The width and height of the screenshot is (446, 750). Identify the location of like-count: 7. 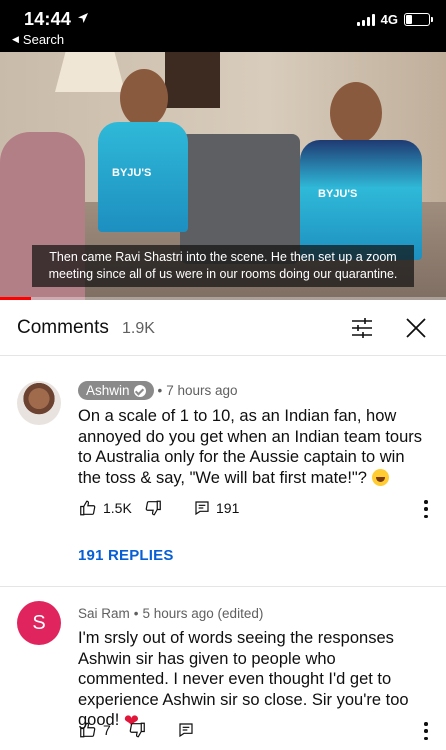
(107, 730).